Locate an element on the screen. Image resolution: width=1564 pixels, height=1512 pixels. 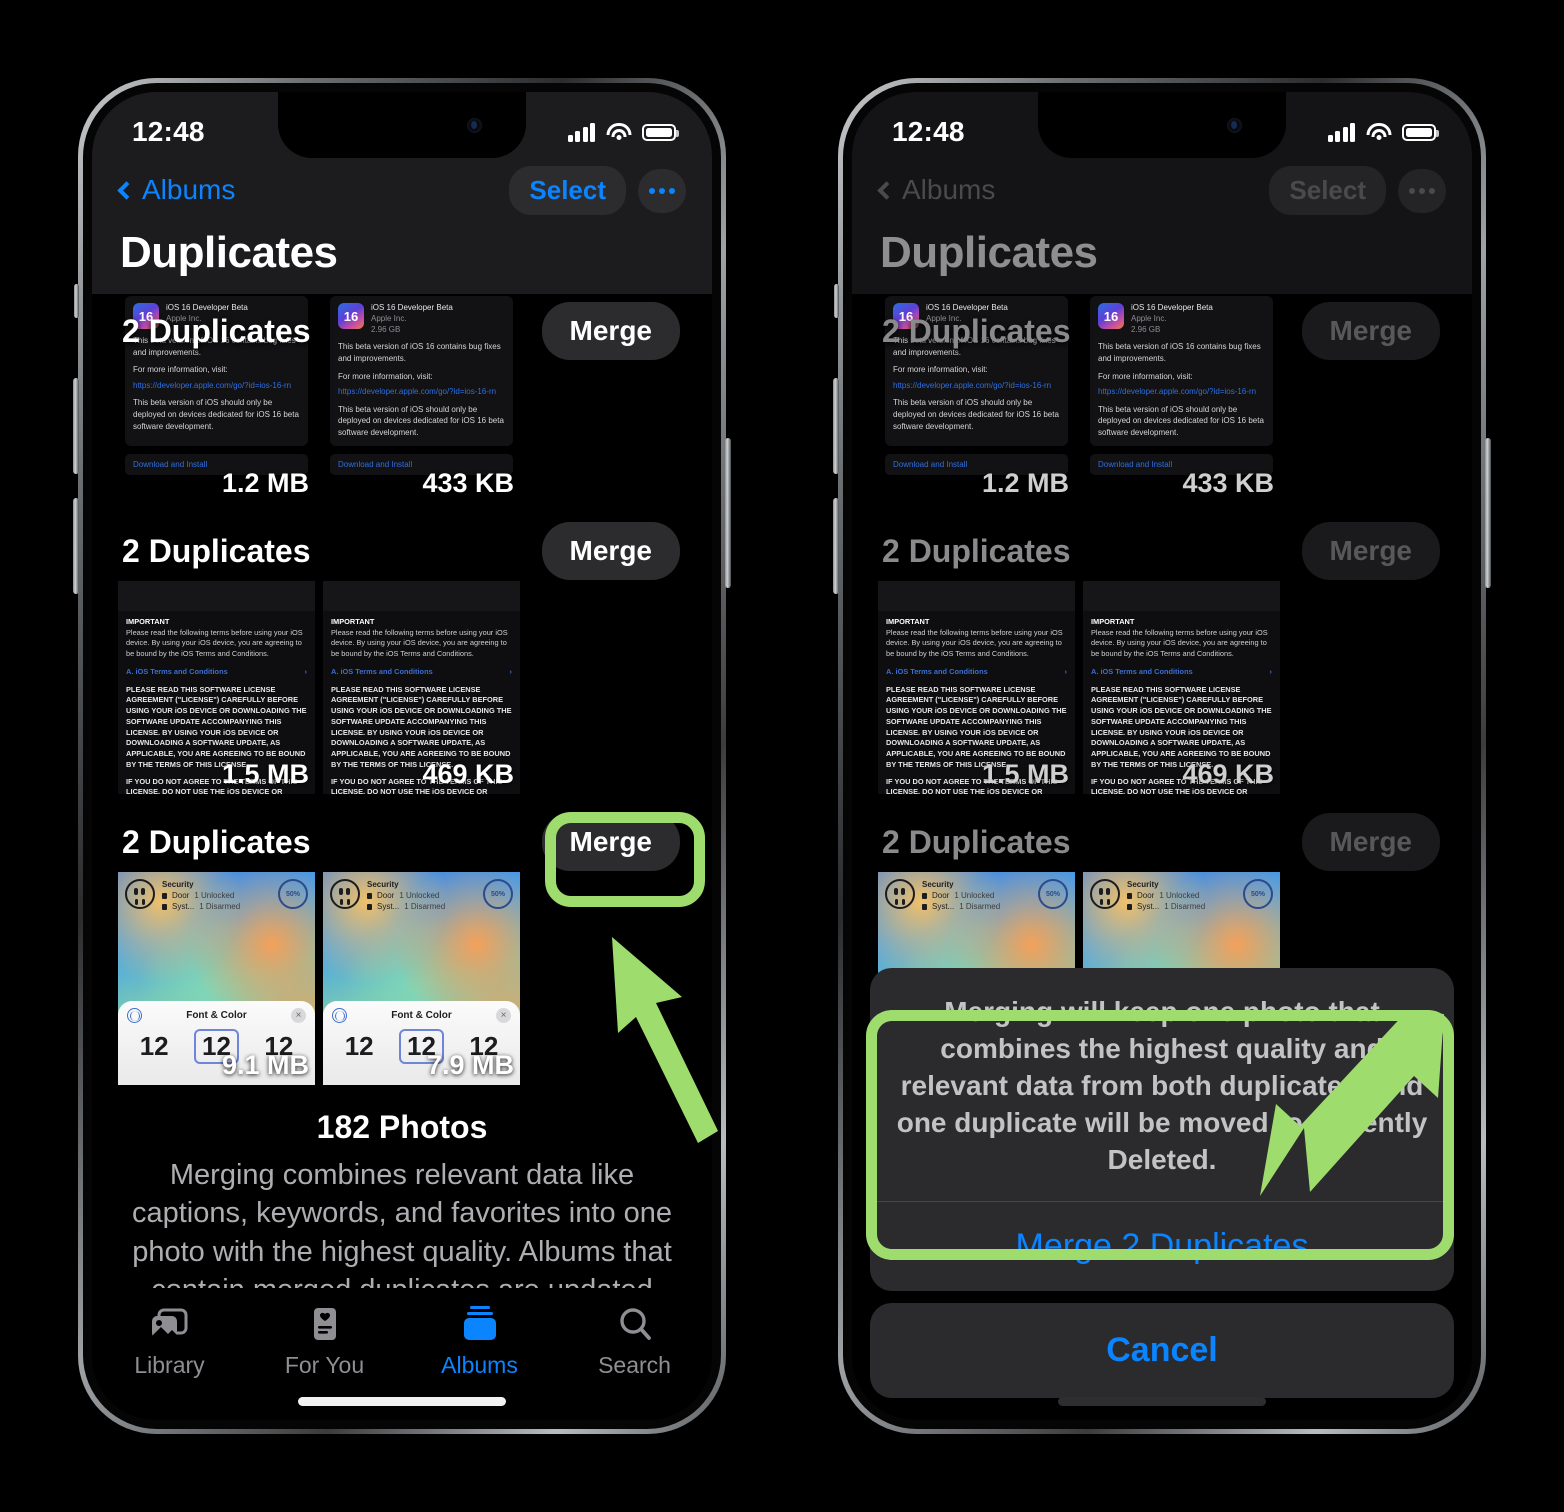
file-size-label: 433 KB is located at coordinates (468, 483).